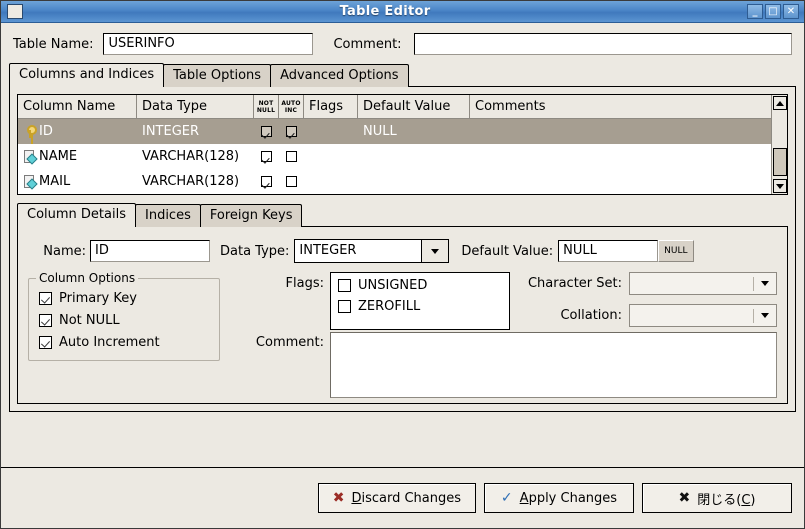 The height and width of the screenshot is (529, 805). I want to click on auto-increment-checkbox, so click(45, 342).